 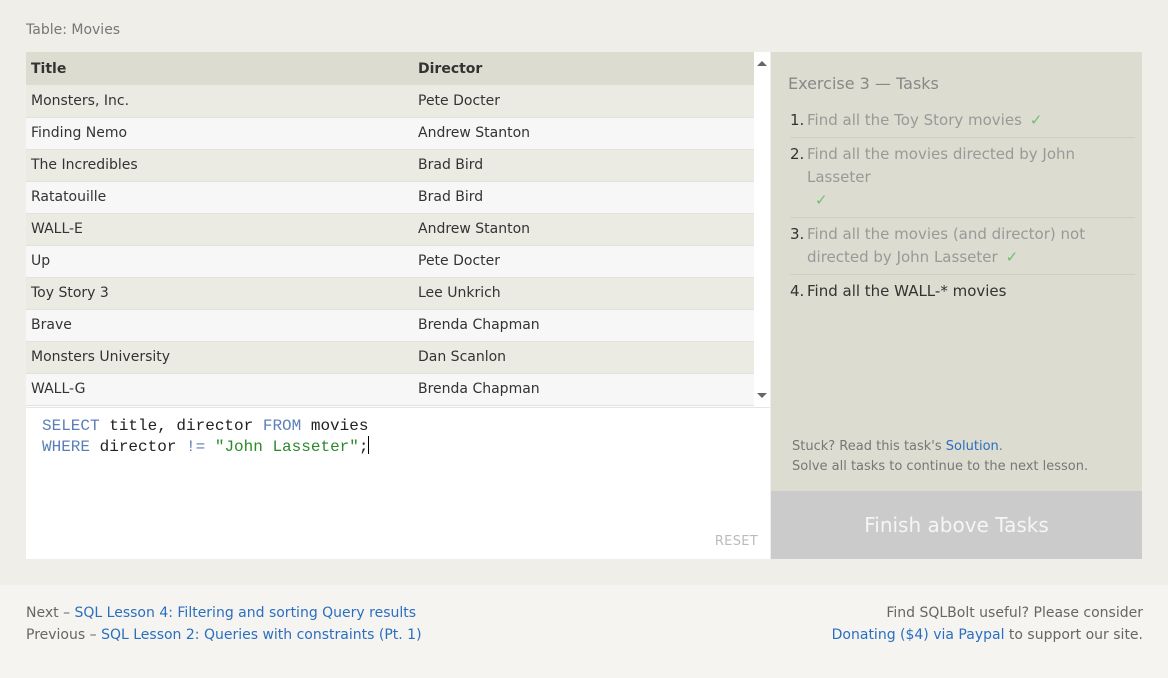 What do you see at coordinates (219, 389) in the screenshot?
I see `cell-title: WALL-G` at bounding box center [219, 389].